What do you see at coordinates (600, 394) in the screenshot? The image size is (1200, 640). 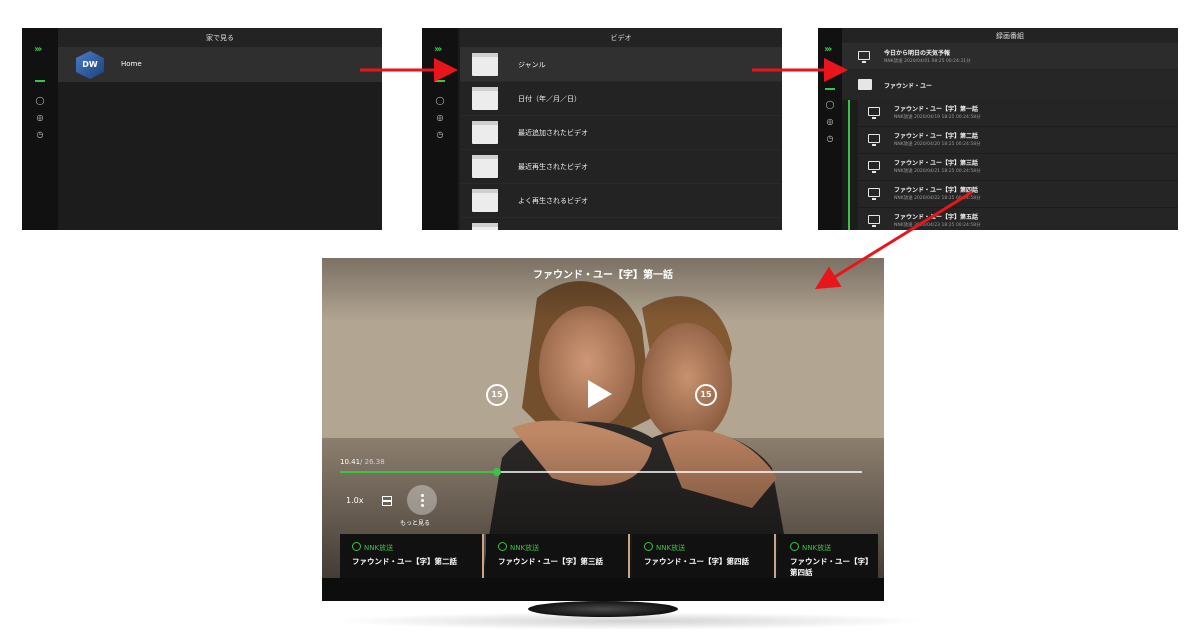 I see `play-button` at bounding box center [600, 394].